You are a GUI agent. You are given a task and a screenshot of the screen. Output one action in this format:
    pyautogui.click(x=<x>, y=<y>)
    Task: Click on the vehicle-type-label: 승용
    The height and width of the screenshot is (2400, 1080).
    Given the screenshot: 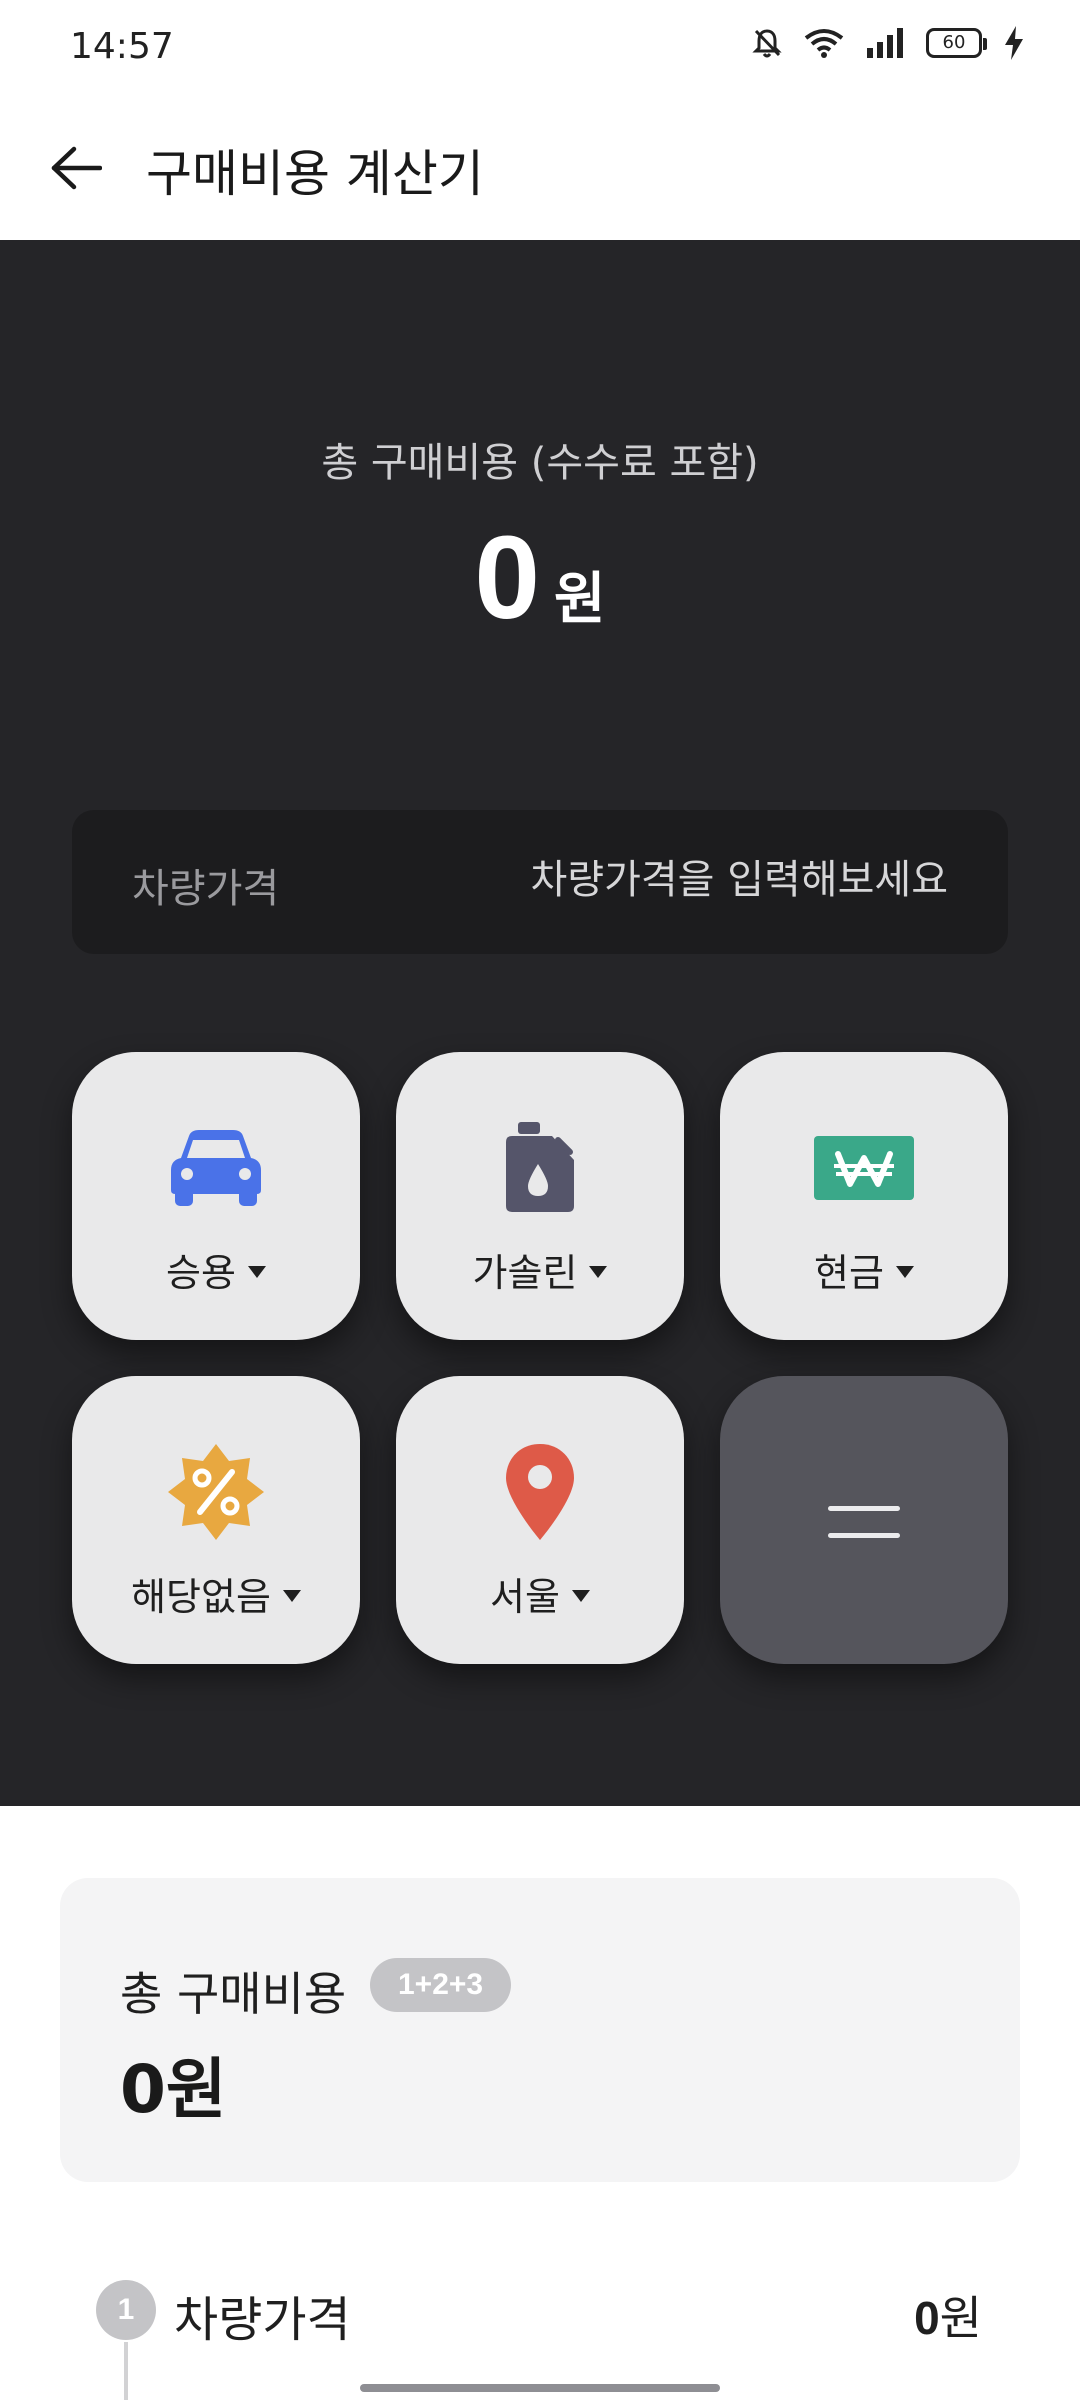 What is the action you would take?
    pyautogui.click(x=201, y=1273)
    